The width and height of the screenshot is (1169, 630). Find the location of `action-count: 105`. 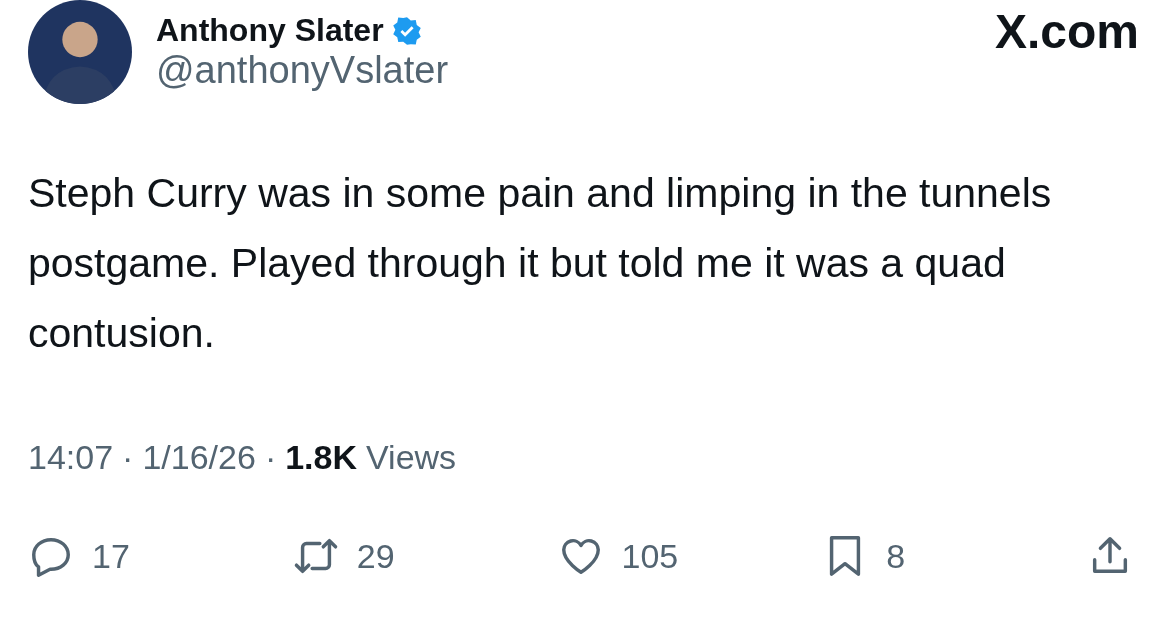

action-count: 105 is located at coordinates (650, 556).